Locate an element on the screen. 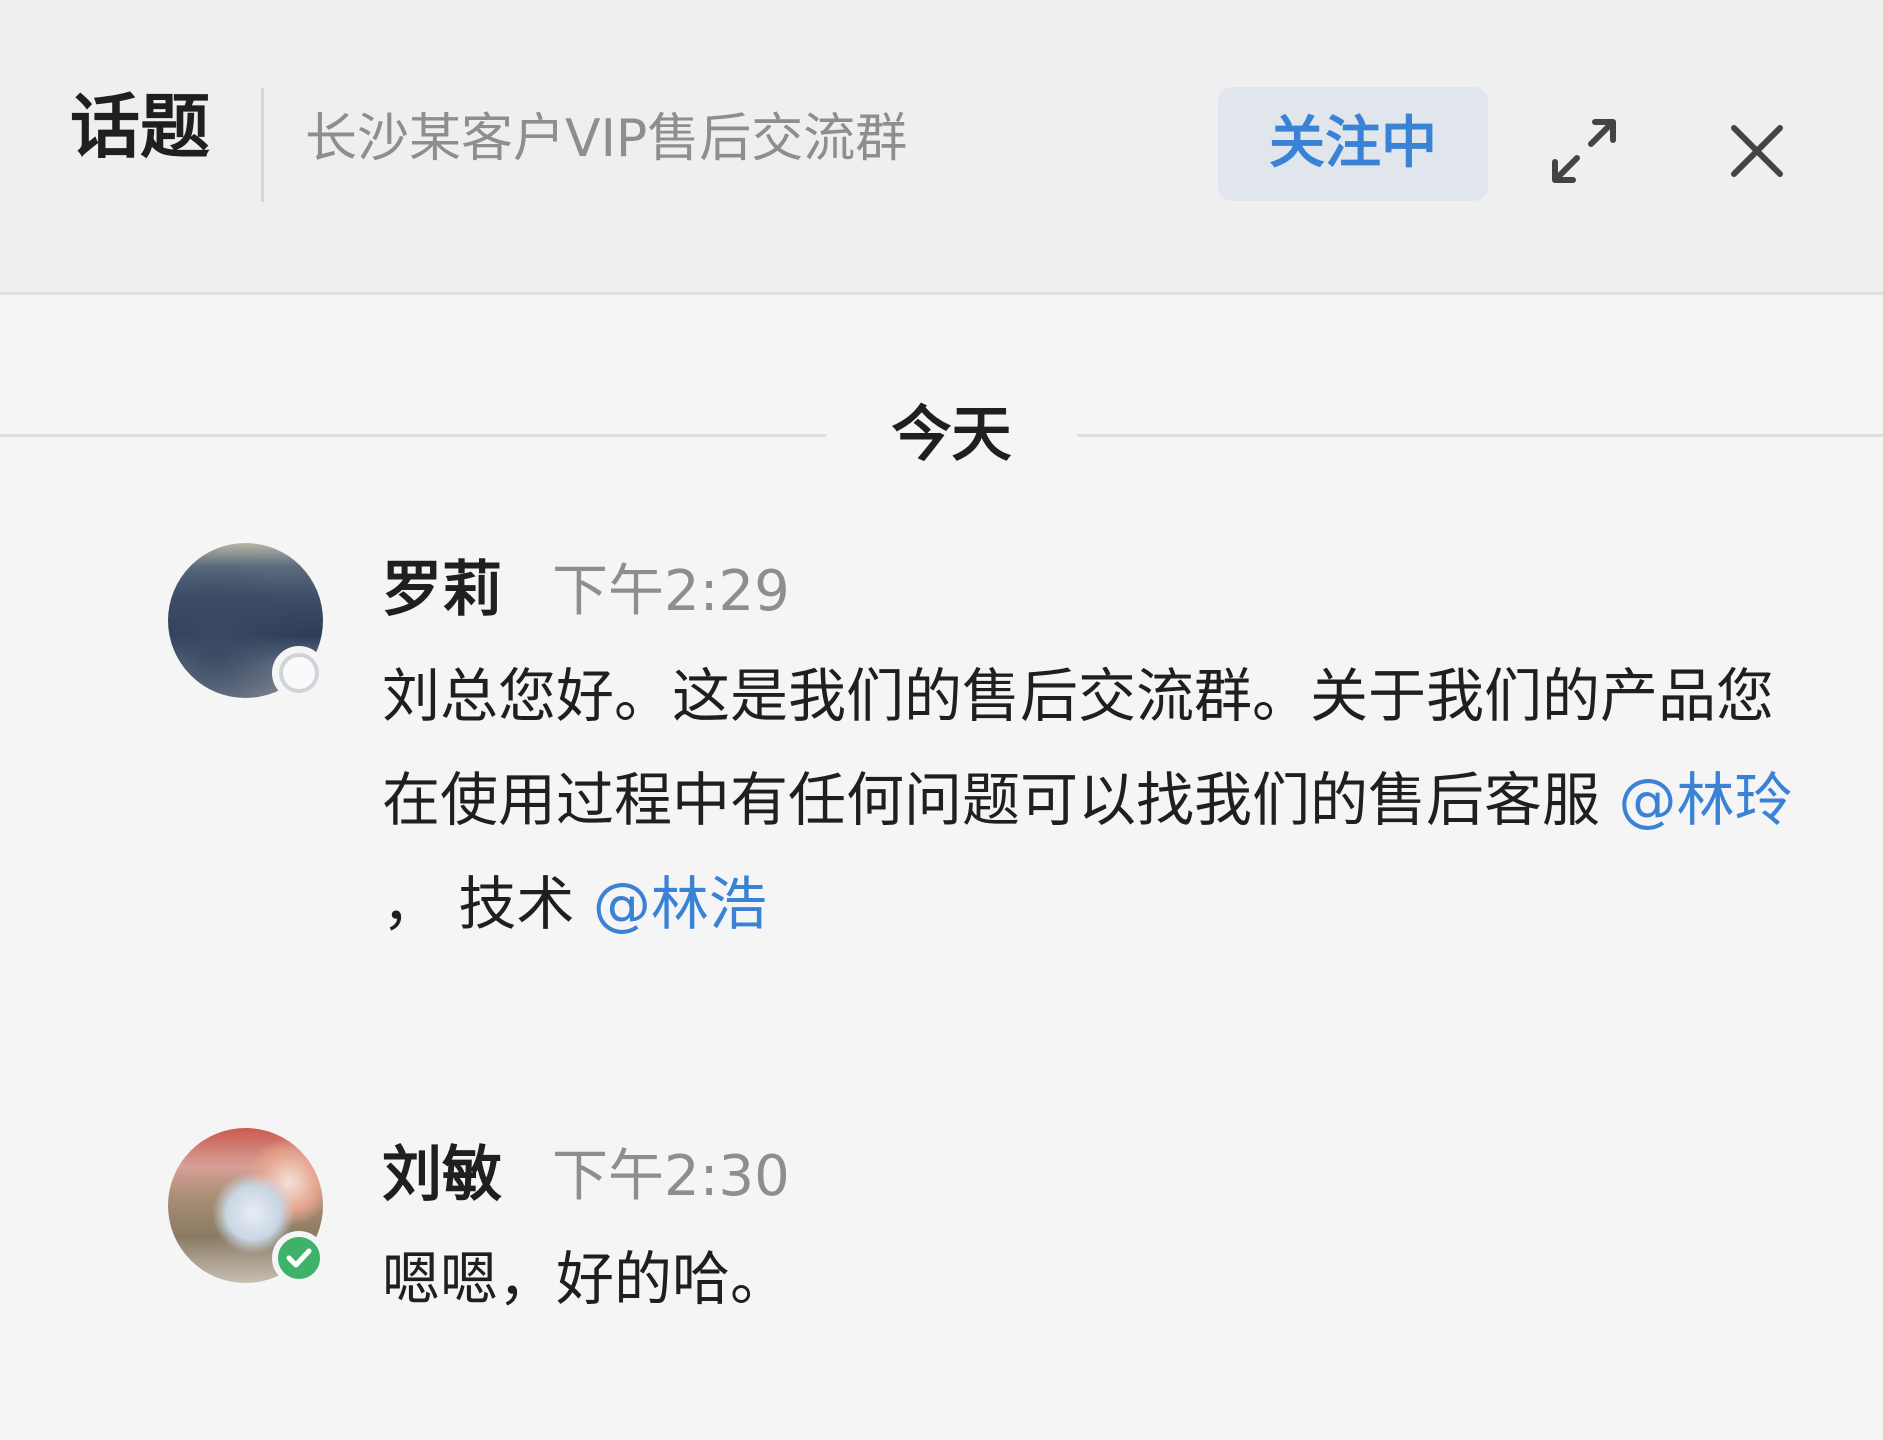 The height and width of the screenshot is (1440, 1883). group-name: 长沙某客户VIP售后交流群 is located at coordinates (606, 139).